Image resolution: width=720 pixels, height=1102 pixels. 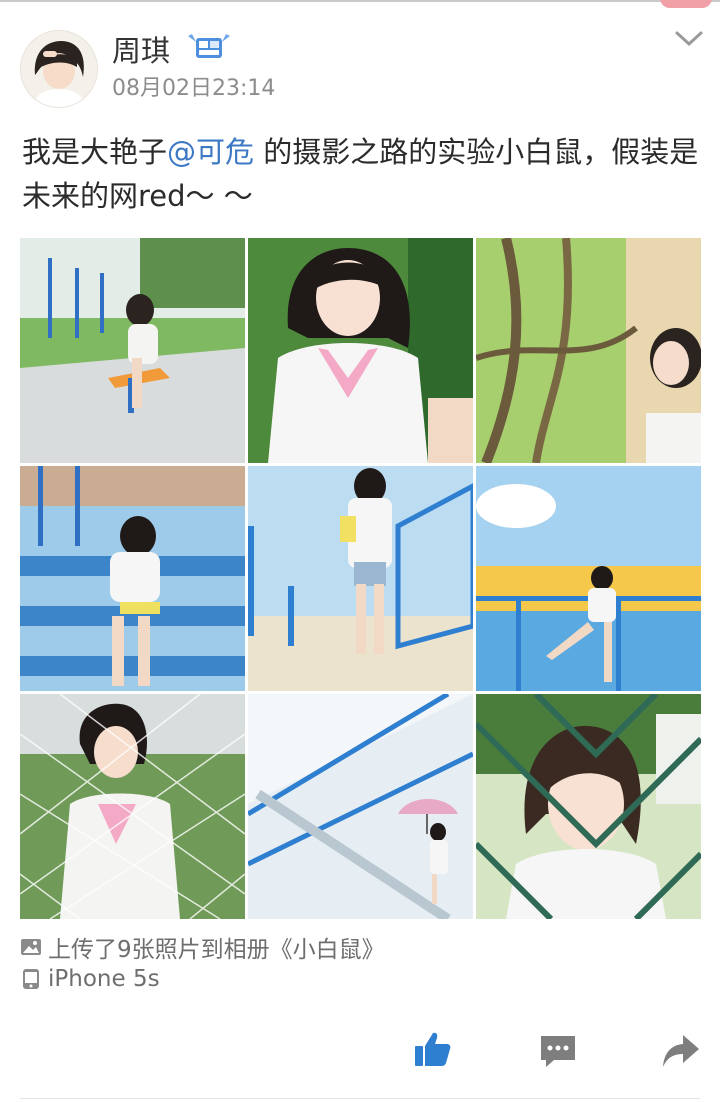 What do you see at coordinates (360, 1) in the screenshot?
I see `top-divider` at bounding box center [360, 1].